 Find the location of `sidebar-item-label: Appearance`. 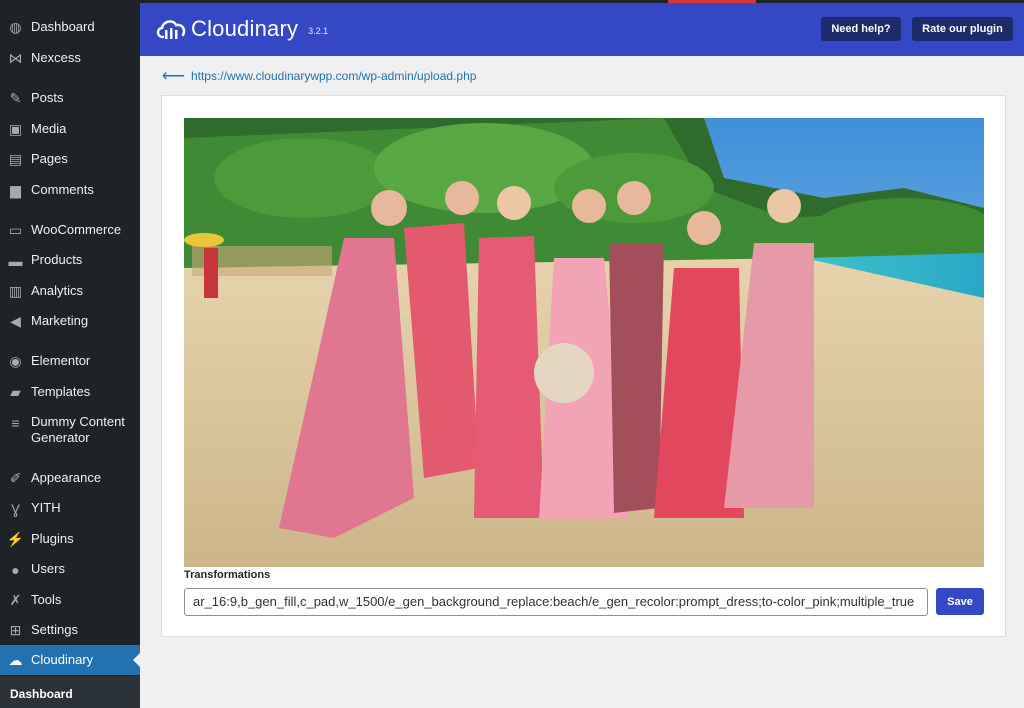

sidebar-item-label: Appearance is located at coordinates (66, 477).